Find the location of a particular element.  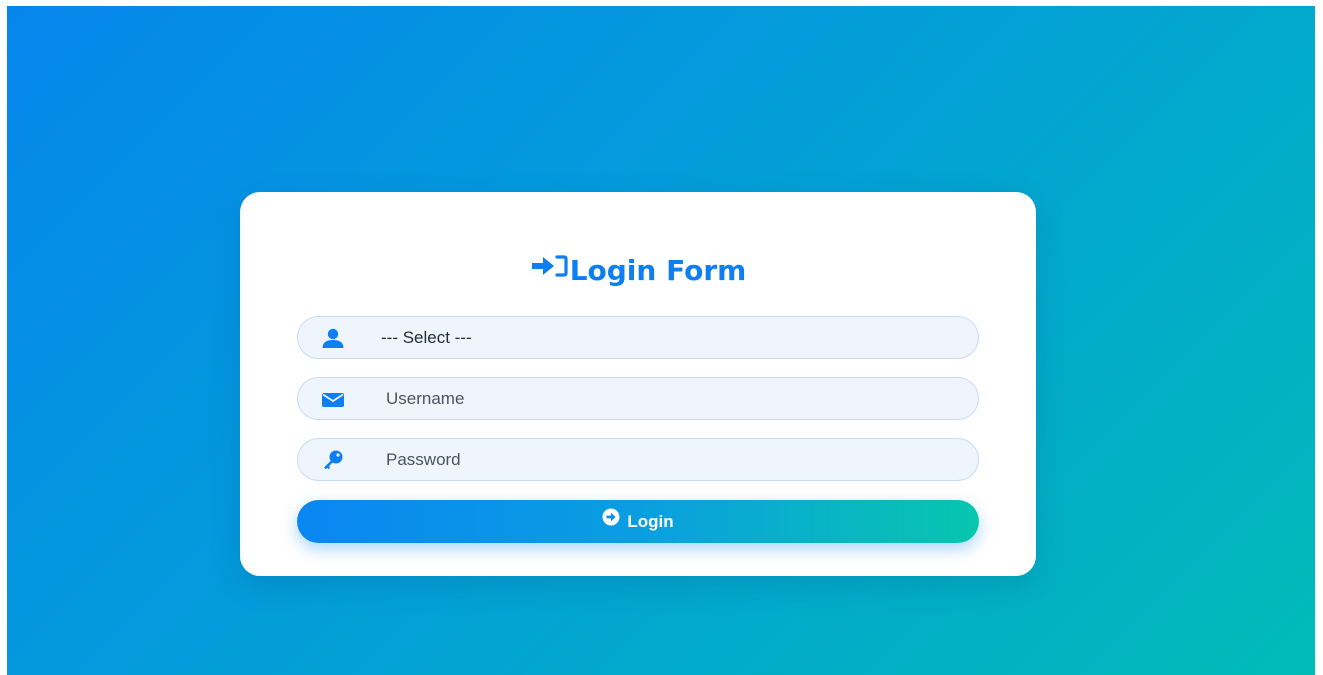

page-title: Login Form is located at coordinates (658, 270).